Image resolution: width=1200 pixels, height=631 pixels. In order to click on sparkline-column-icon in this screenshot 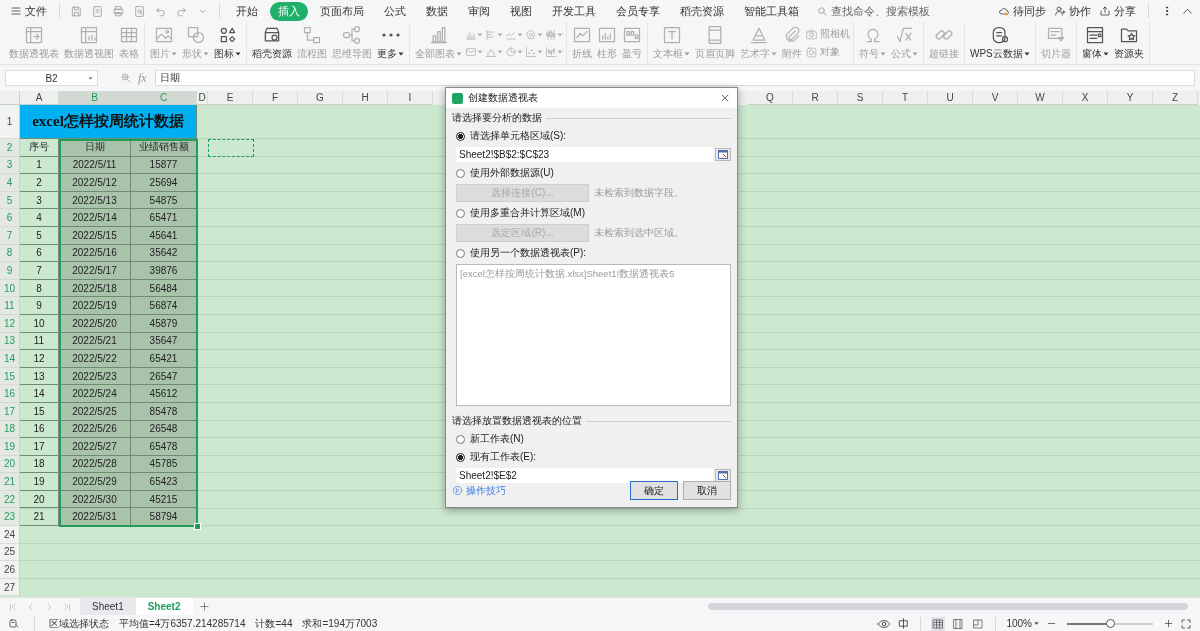, I will do `click(607, 35)`.